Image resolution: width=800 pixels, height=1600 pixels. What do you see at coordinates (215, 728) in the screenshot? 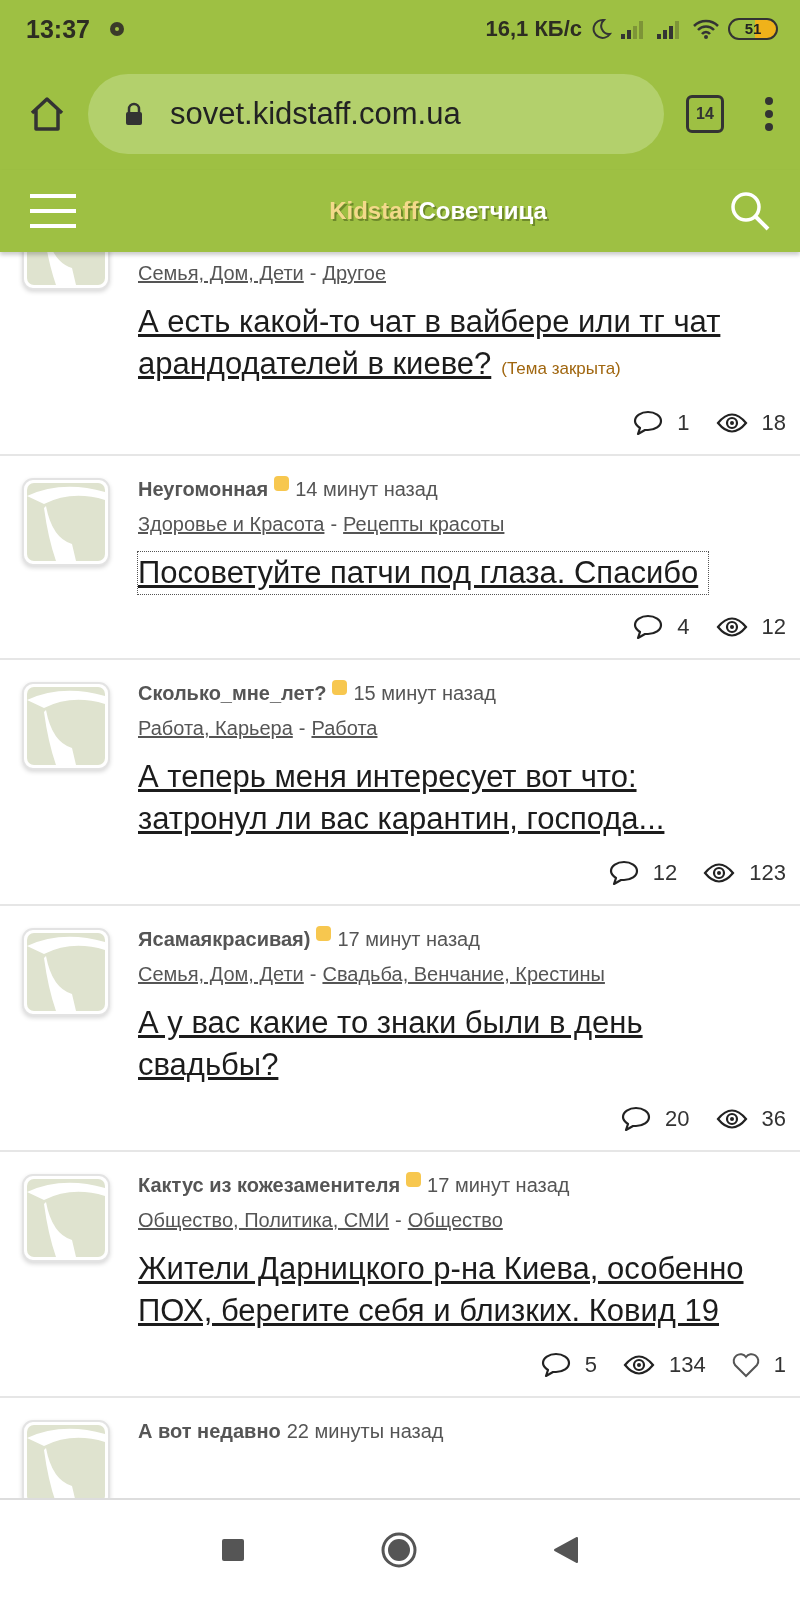
I see `category-link: Работа, Карьера` at bounding box center [215, 728].